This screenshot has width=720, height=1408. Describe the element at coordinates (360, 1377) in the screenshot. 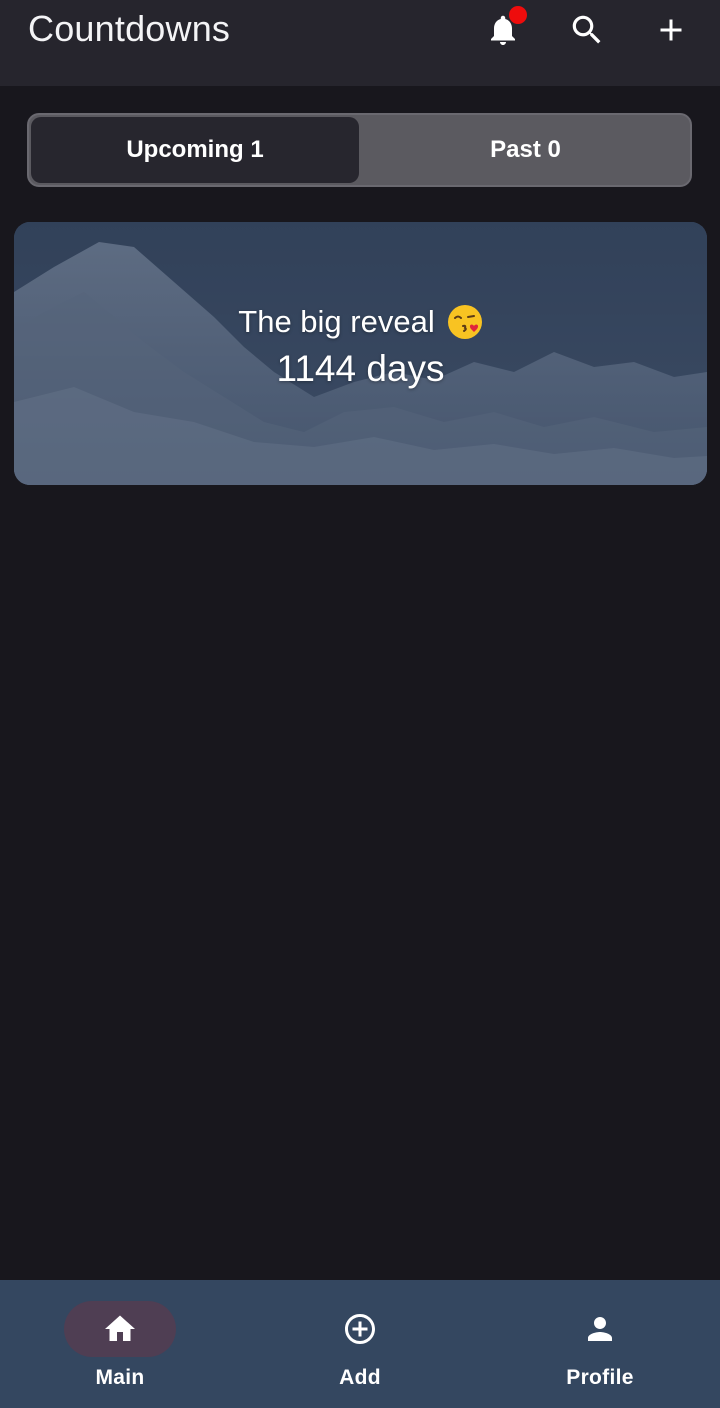

I see `nav-item-add-label: Add` at that location.